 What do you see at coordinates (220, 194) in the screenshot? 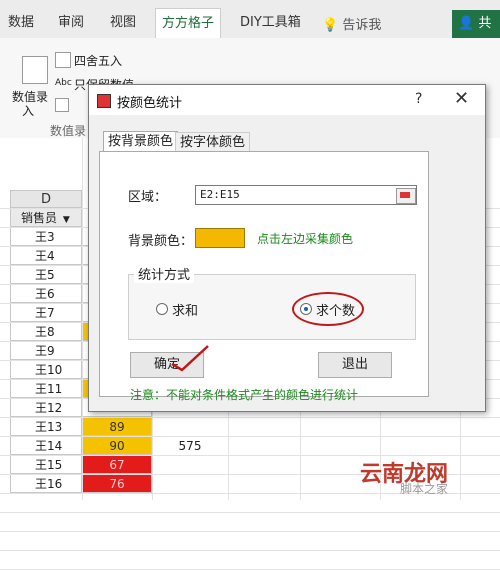
I see `range-value: E2:E15` at bounding box center [220, 194].